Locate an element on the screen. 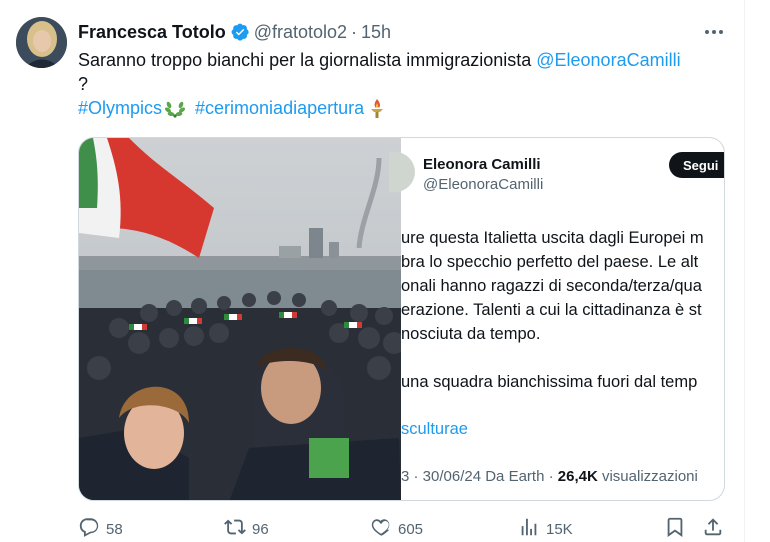  share-icon is located at coordinates (716, 529).